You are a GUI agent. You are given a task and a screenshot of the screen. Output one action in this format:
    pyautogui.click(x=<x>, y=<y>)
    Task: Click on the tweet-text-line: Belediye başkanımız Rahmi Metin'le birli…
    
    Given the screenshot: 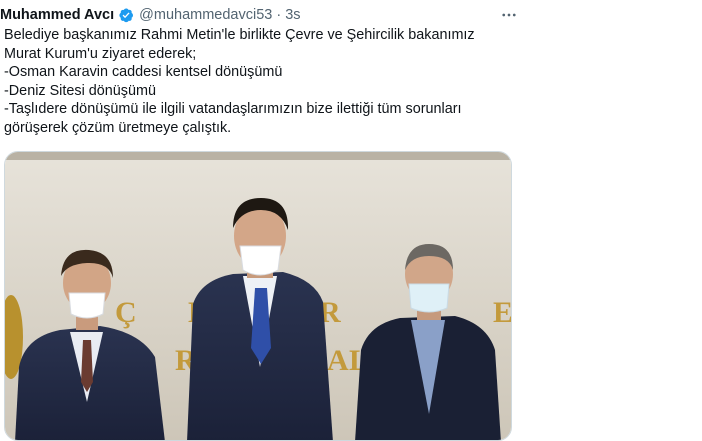 What is the action you would take?
    pyautogui.click(x=239, y=35)
    